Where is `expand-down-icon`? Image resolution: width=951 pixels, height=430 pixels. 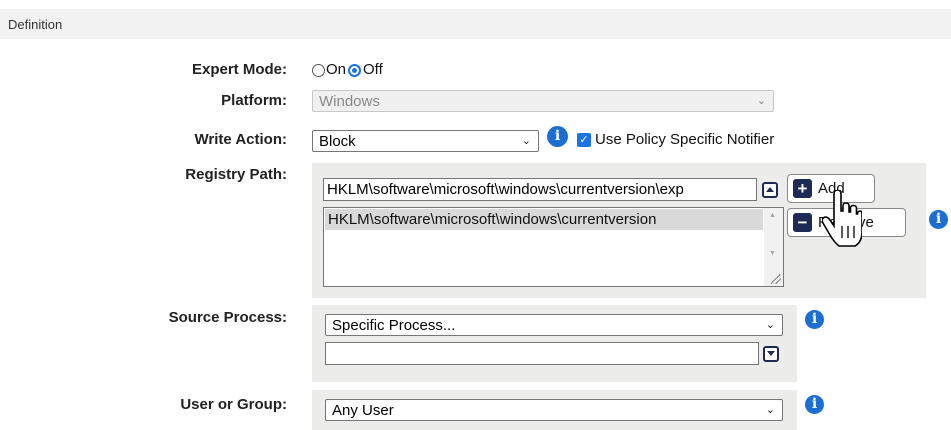 expand-down-icon is located at coordinates (771, 354).